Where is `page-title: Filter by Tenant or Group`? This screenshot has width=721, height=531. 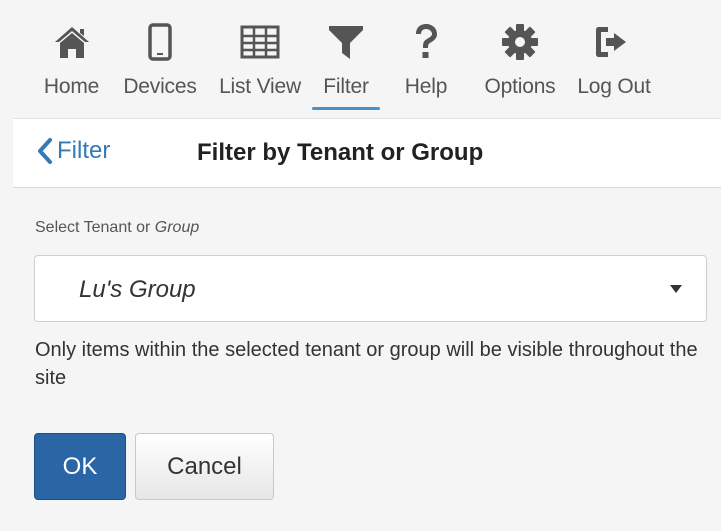 page-title: Filter by Tenant or Group is located at coordinates (340, 152).